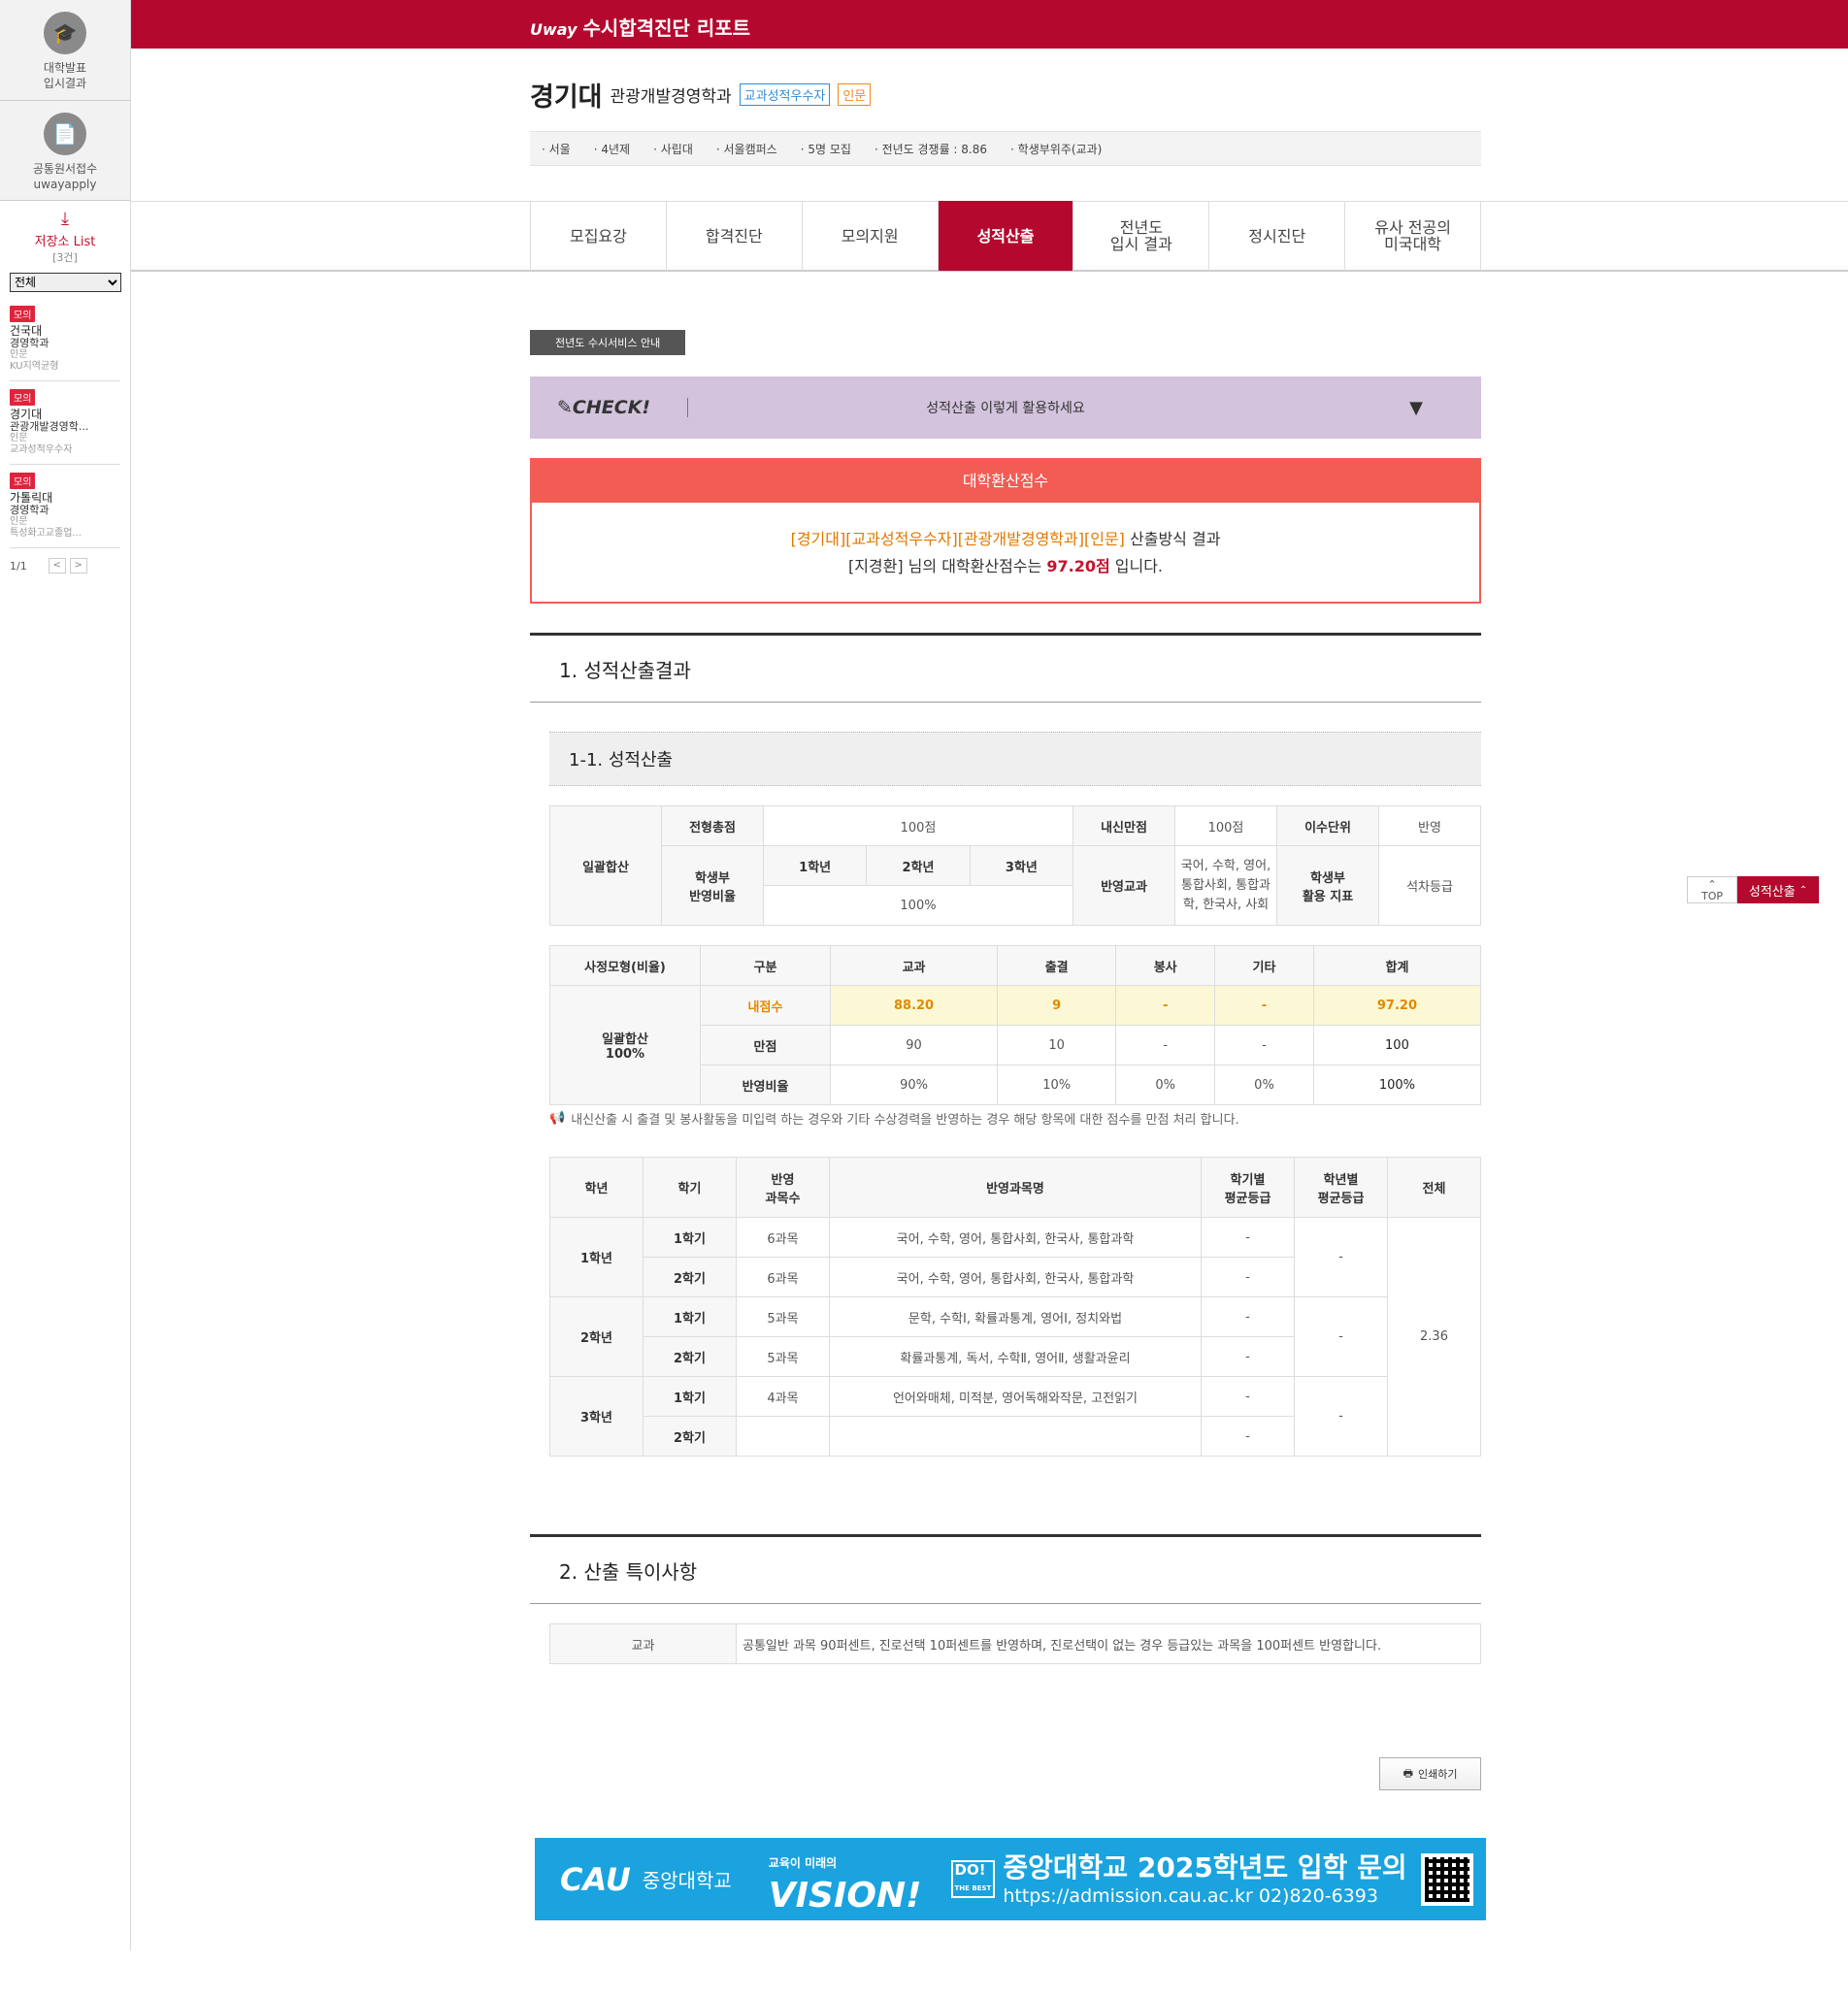  Describe the element at coordinates (1264, 1045) in the screenshot. I see `max-score-cell: -` at that location.